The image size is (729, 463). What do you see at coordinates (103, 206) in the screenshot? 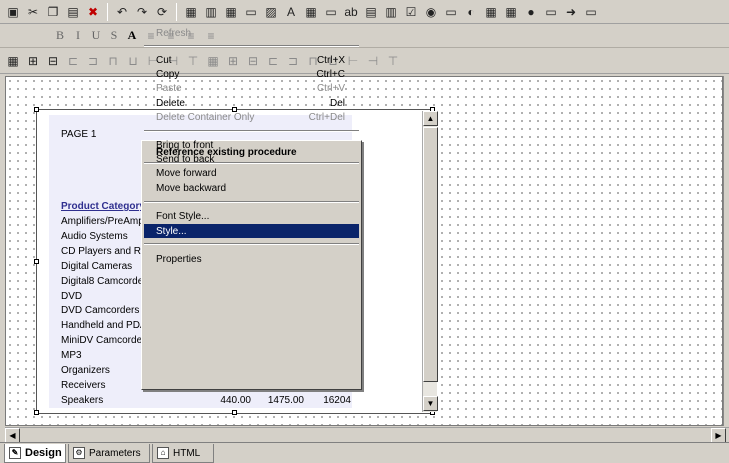
I see `product-category-header: Product Category` at bounding box center [103, 206].